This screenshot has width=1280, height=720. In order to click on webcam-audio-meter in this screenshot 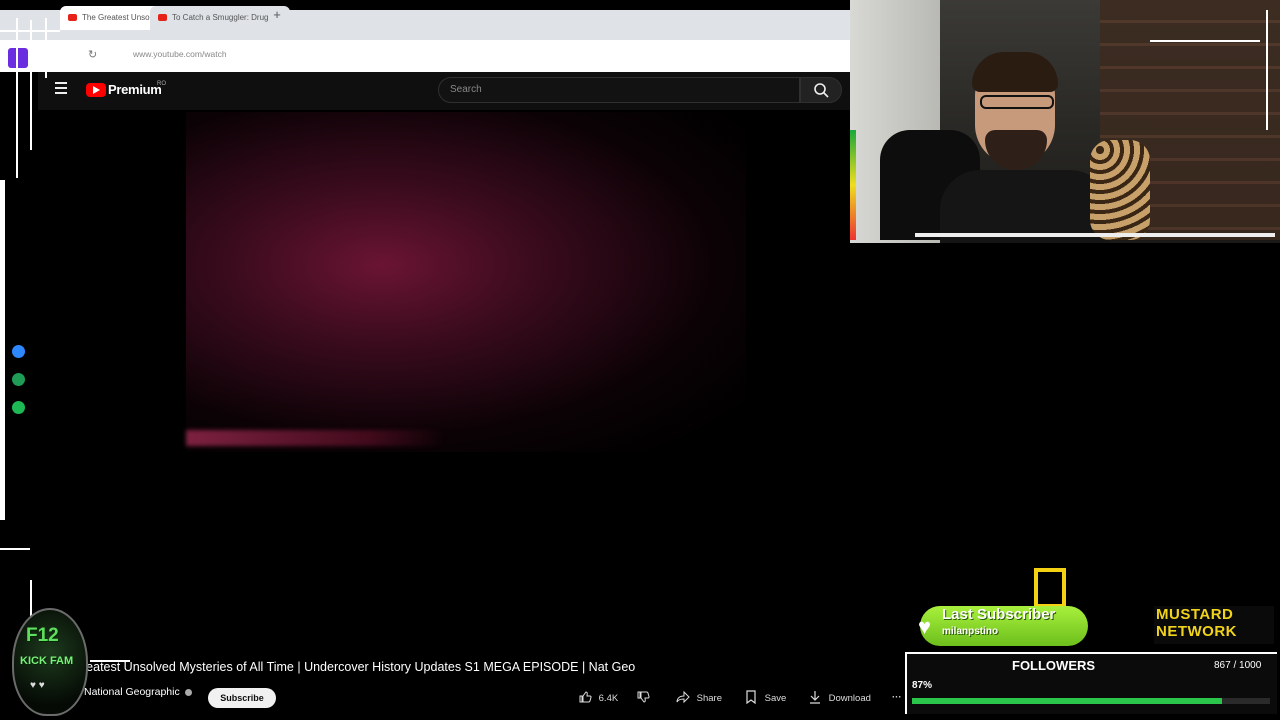, I will do `click(853, 185)`.